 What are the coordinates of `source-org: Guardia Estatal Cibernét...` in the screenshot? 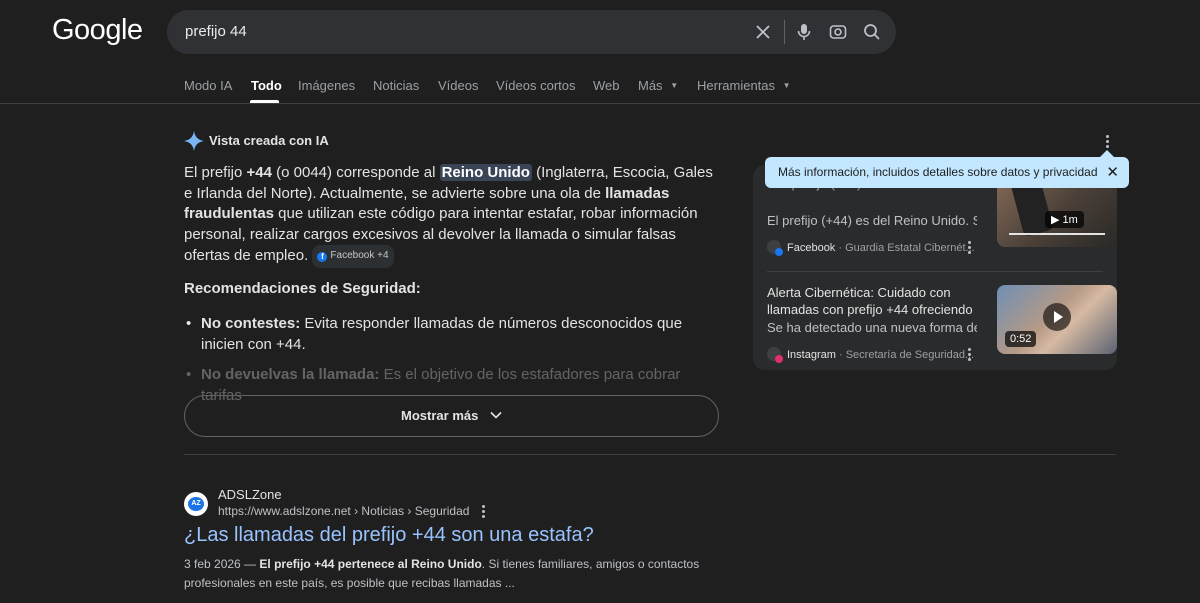 It's located at (910, 248).